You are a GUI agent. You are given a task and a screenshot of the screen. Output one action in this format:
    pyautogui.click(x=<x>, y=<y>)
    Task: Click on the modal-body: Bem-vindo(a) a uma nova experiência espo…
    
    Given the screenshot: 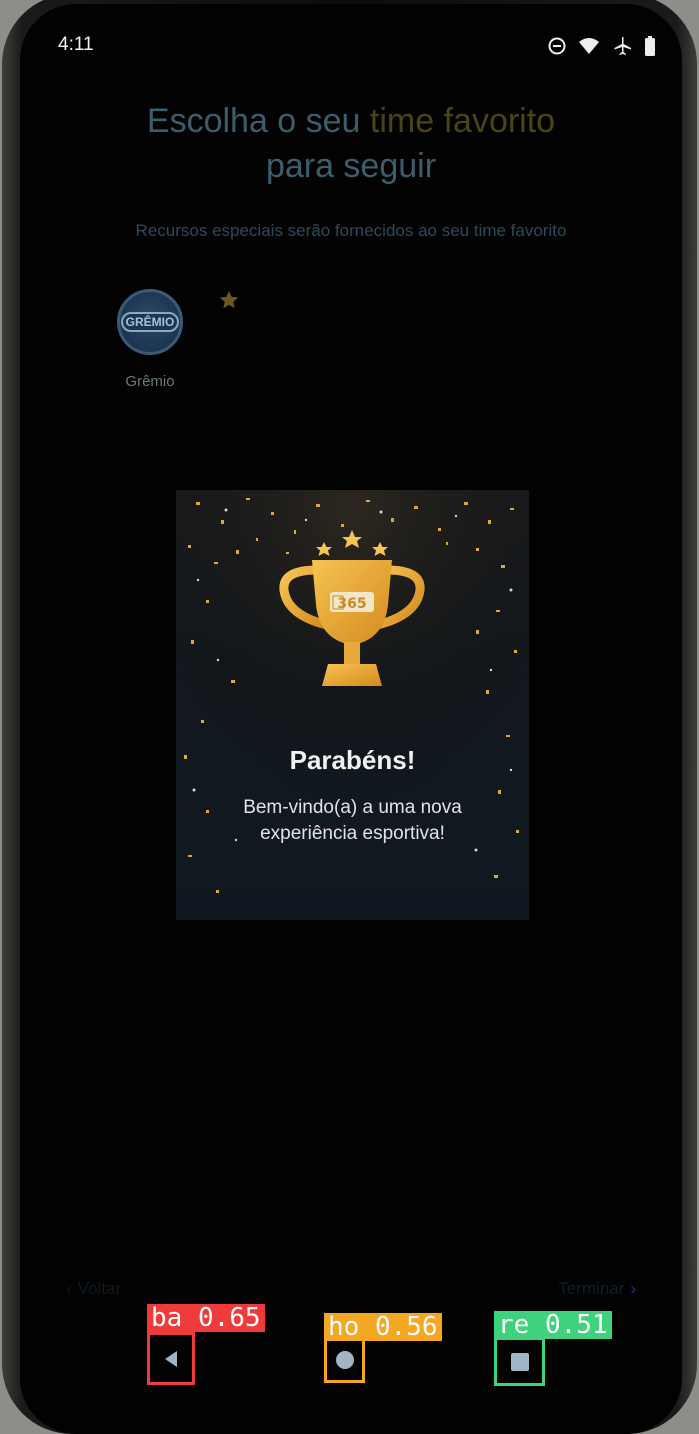 What is the action you would take?
    pyautogui.click(x=352, y=820)
    